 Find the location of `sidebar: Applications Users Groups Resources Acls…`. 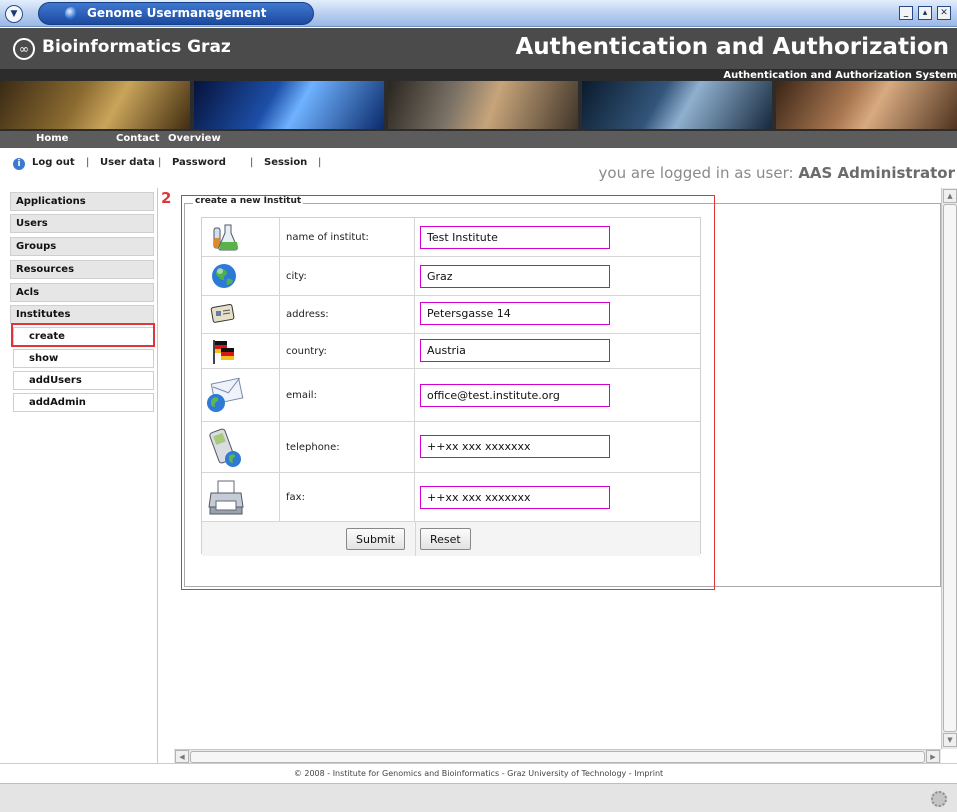

sidebar: Applications Users Groups Resources Acls… is located at coordinates (79, 475).